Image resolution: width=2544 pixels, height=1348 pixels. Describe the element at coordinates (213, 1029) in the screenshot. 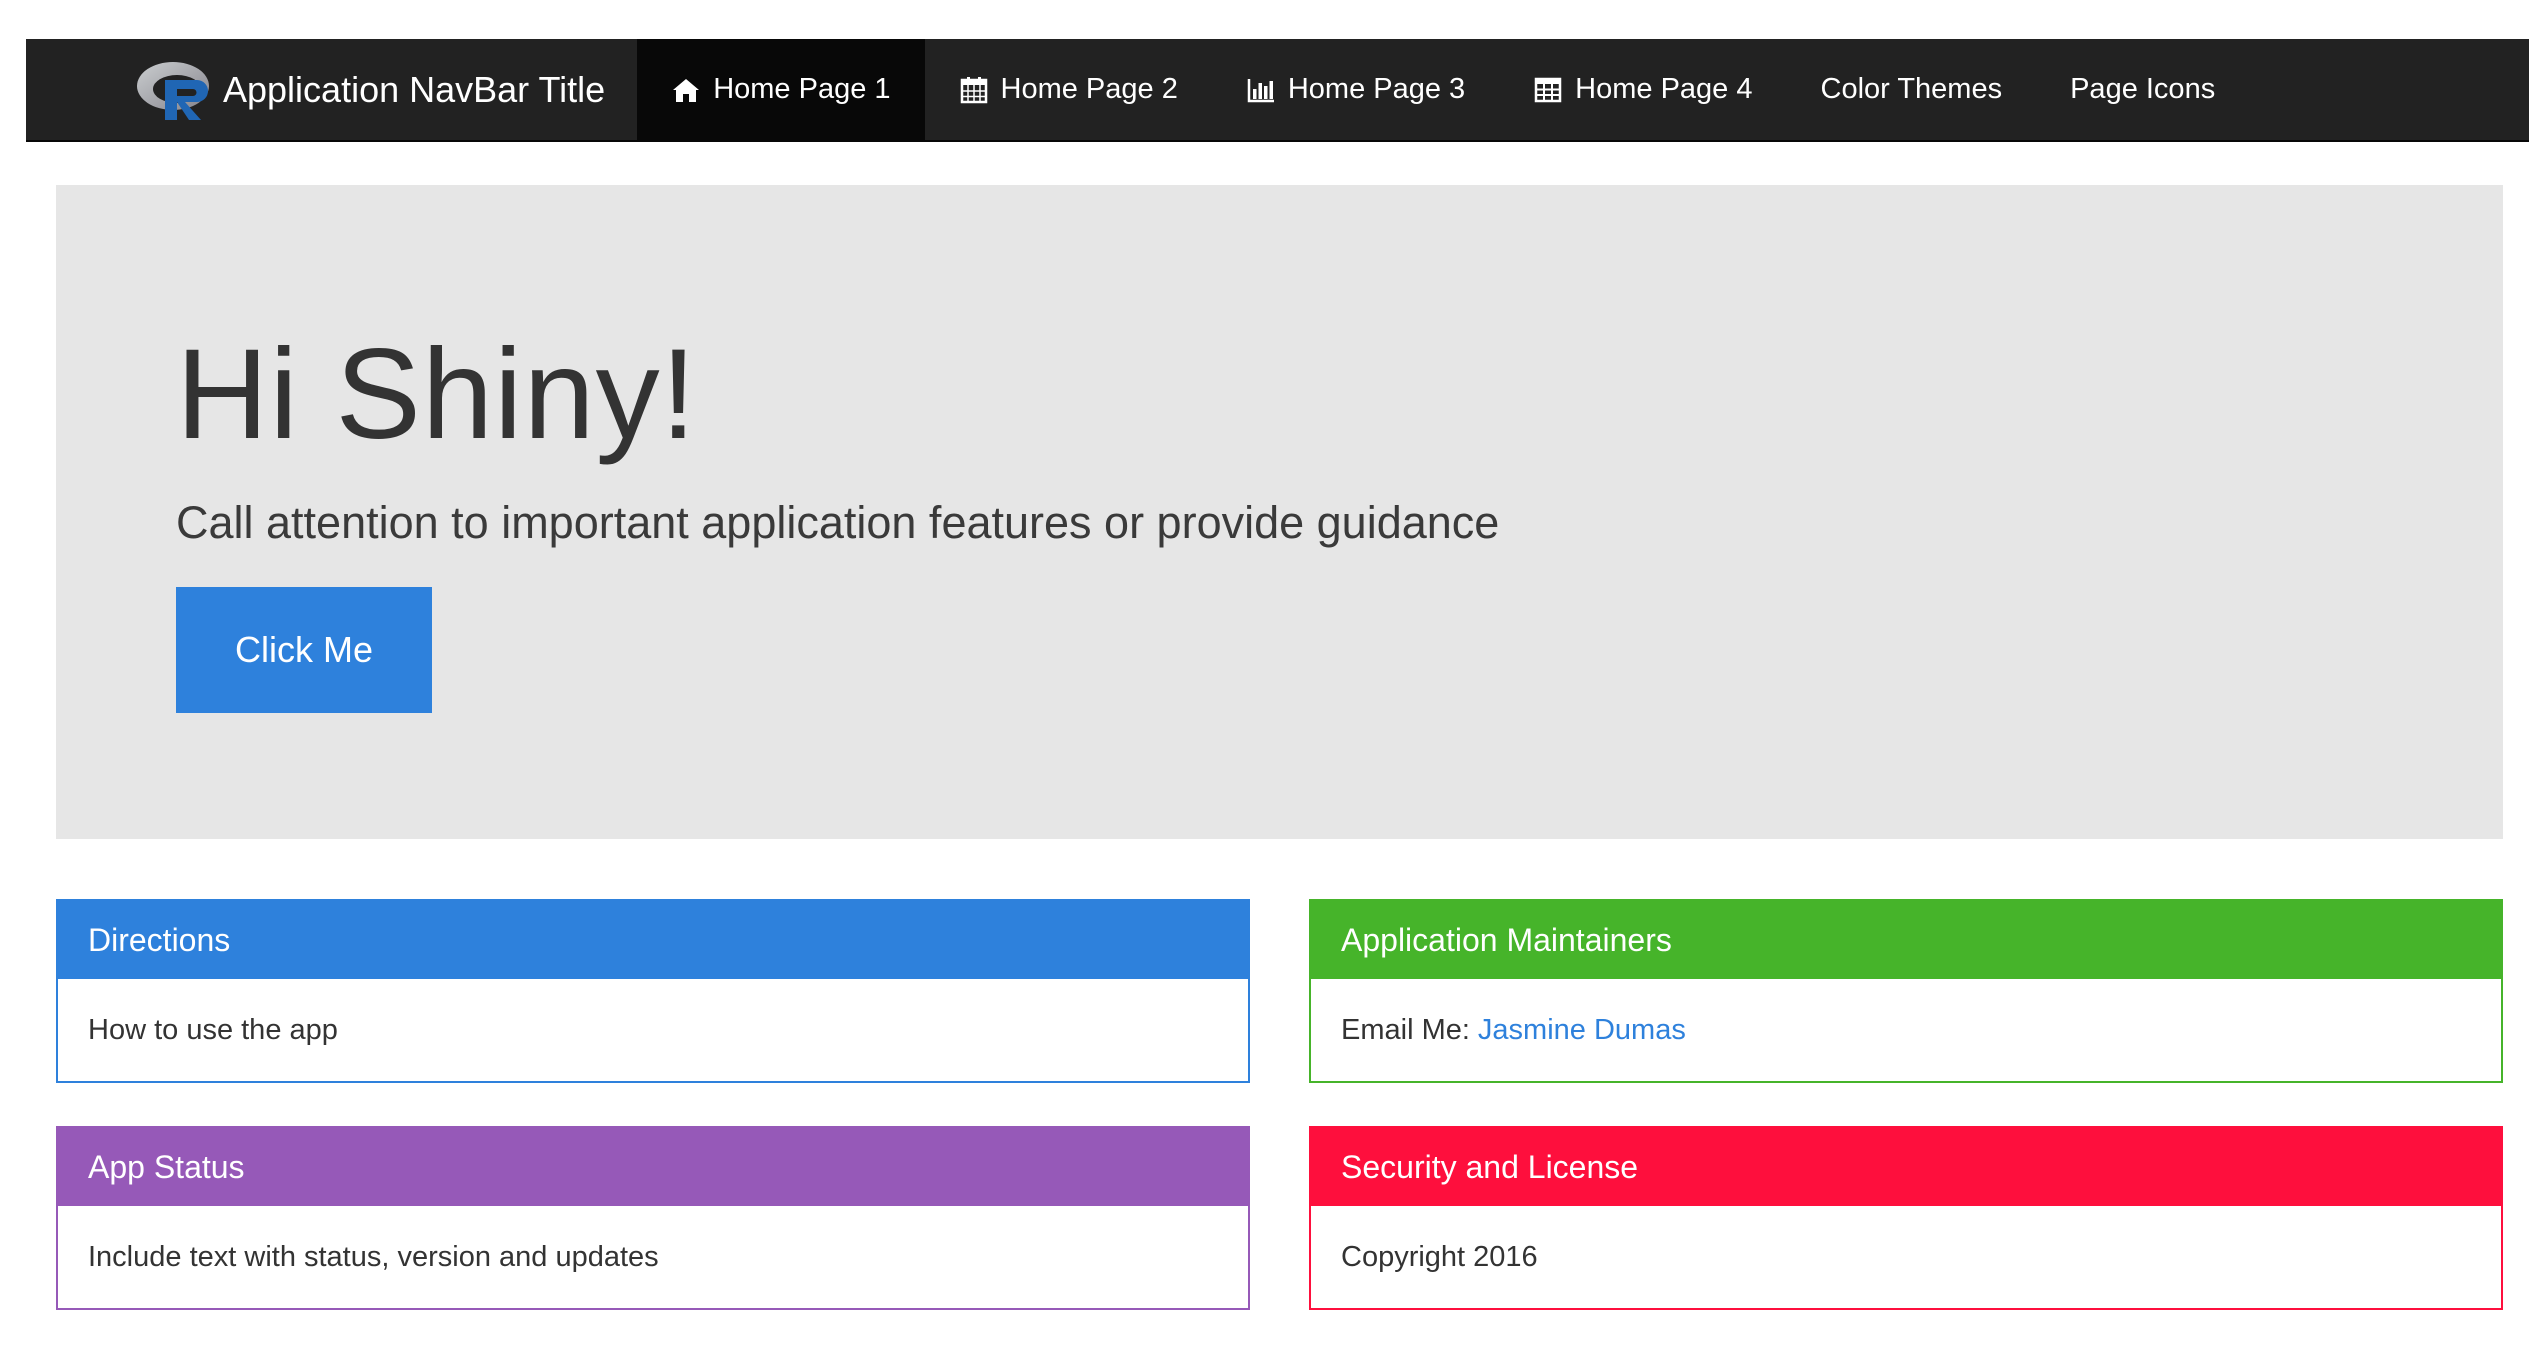

I see `panel-body: How to use the app` at that location.